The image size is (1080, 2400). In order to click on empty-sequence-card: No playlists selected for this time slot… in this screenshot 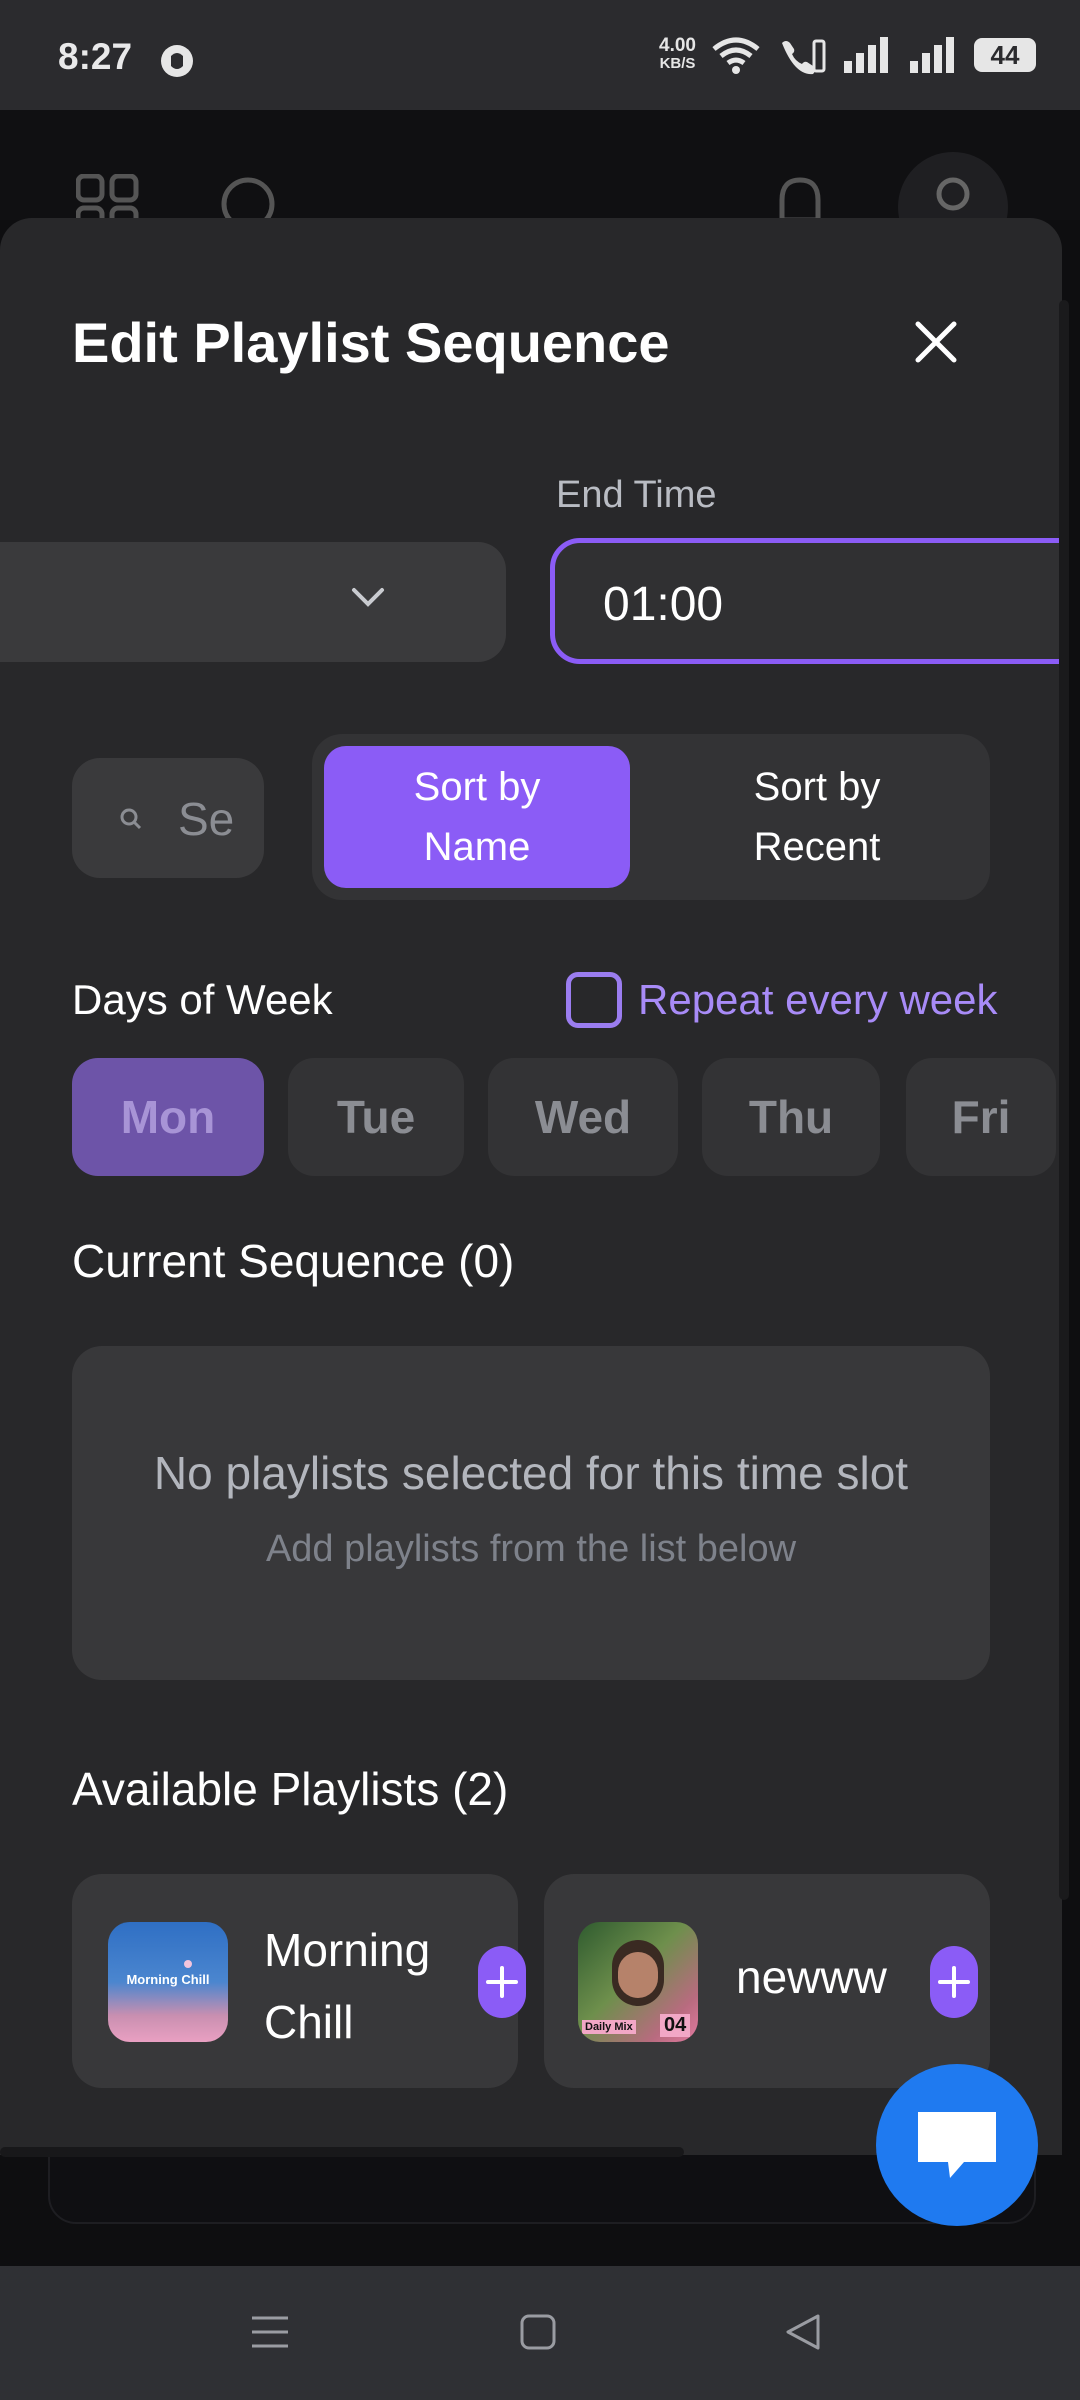, I will do `click(531, 1513)`.